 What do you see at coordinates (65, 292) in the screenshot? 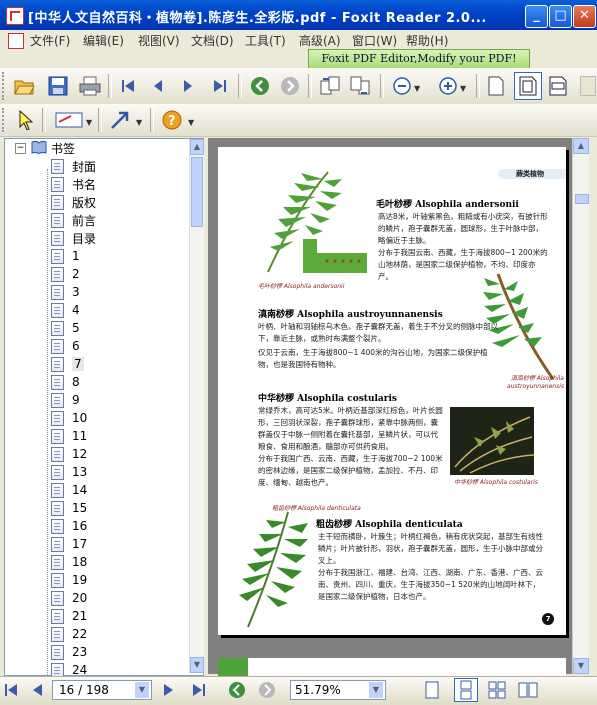
I see `bookmark-item: 3` at bounding box center [65, 292].